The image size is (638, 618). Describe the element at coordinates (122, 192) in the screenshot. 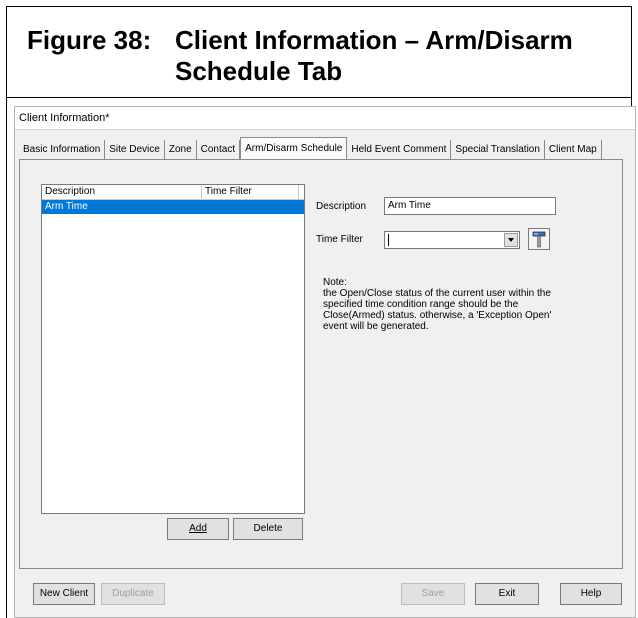

I see `column-header-description: Description` at that location.